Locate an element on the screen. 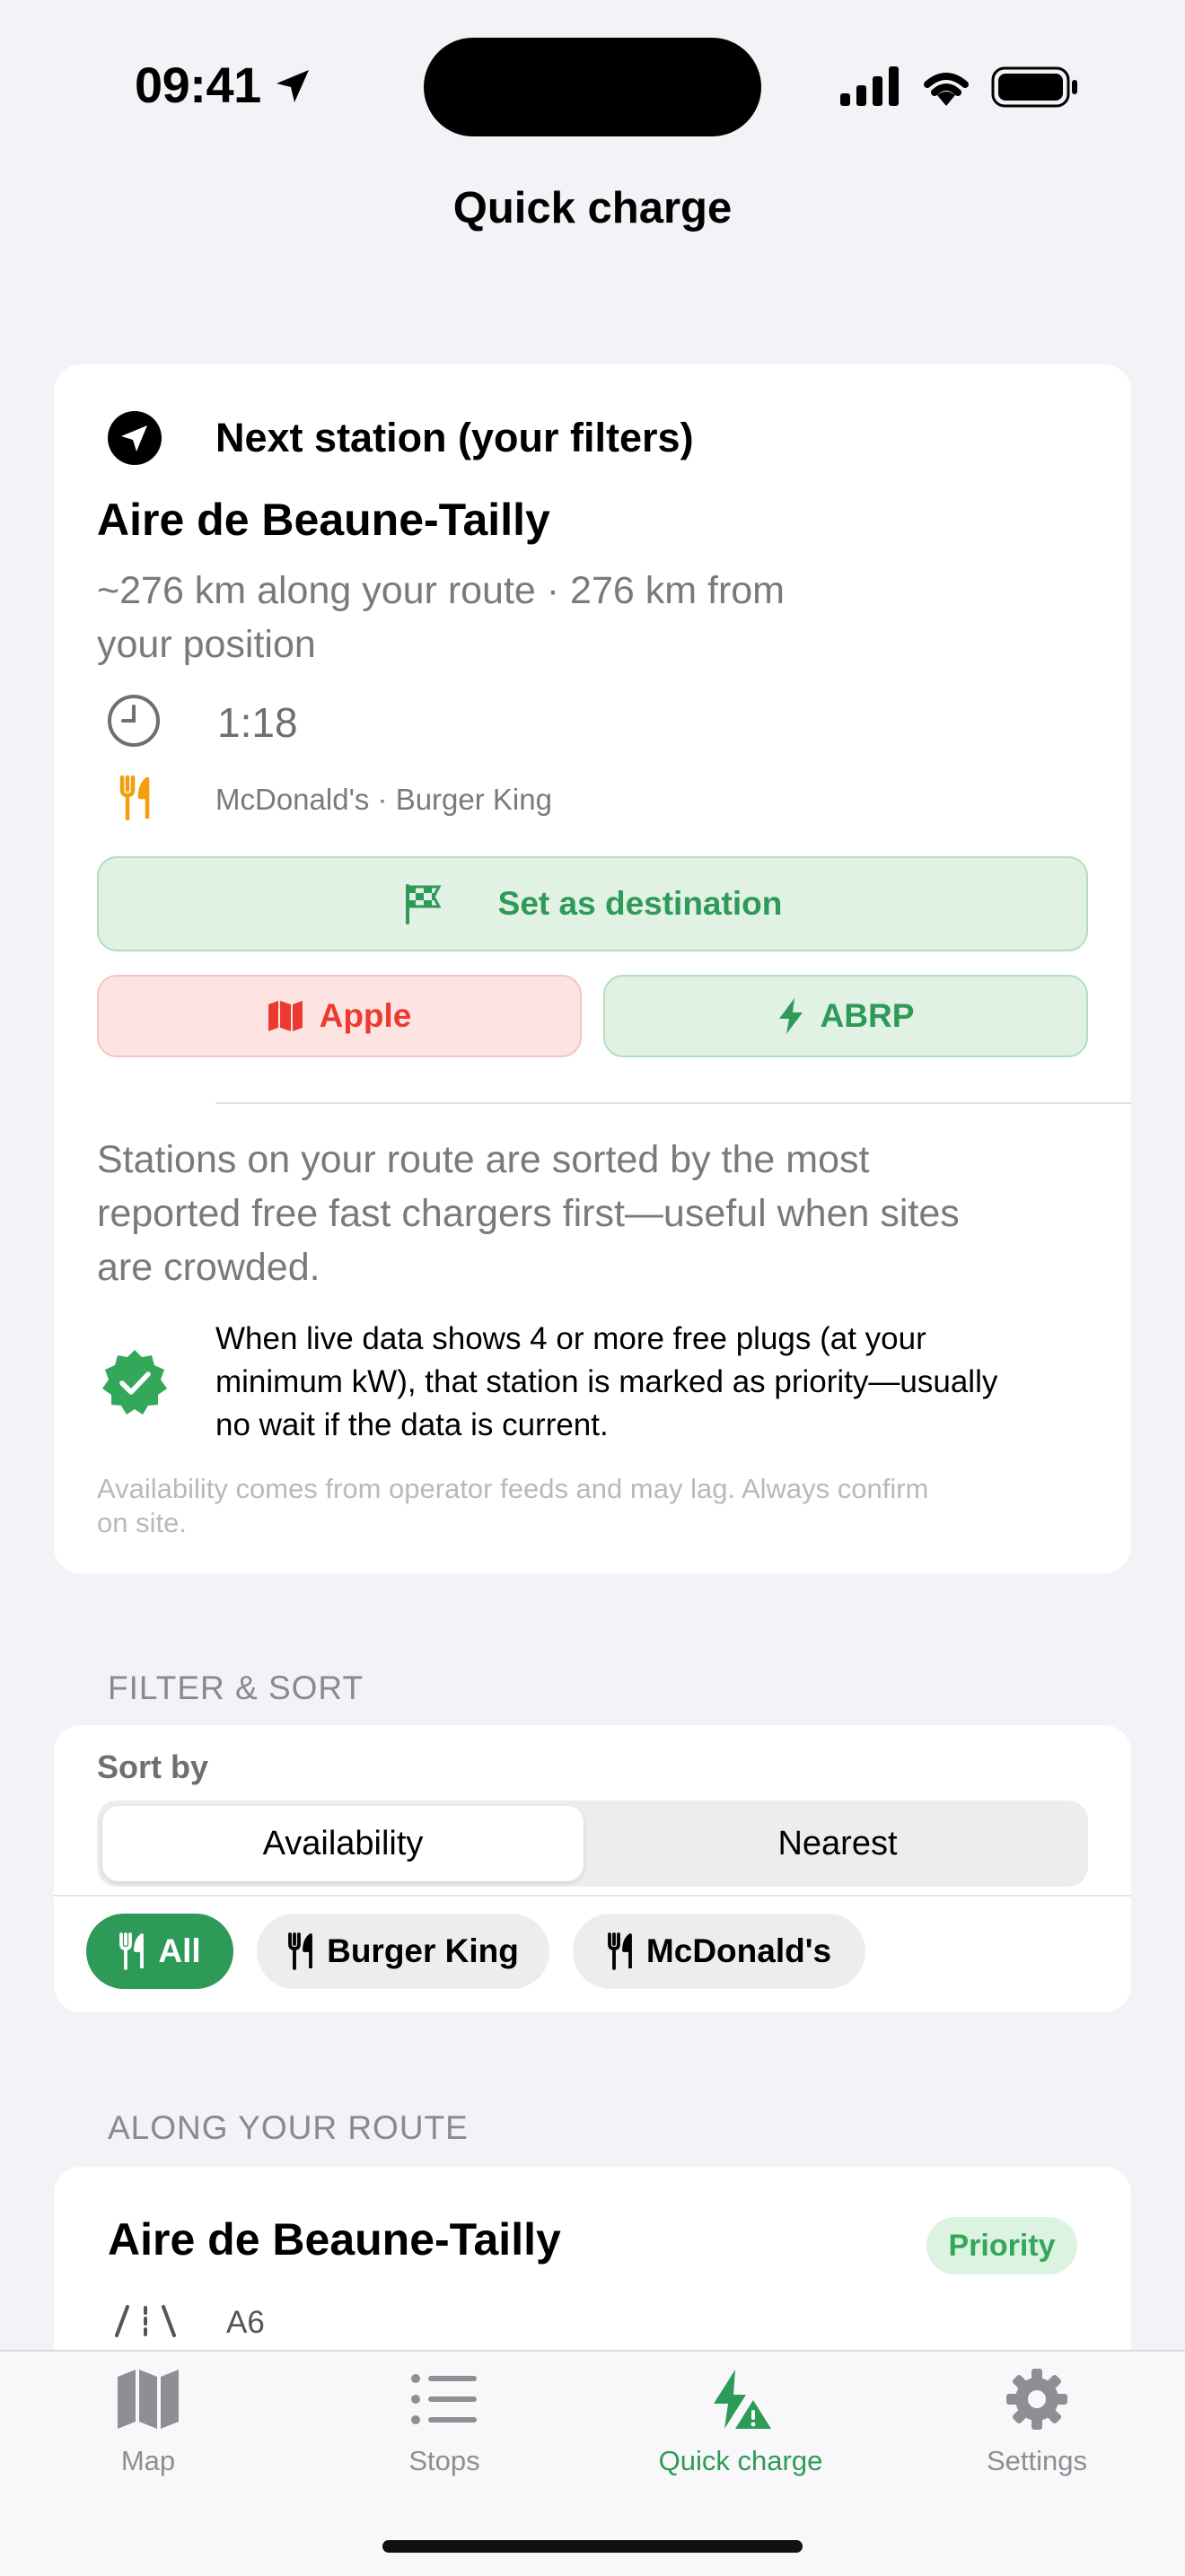 Image resolution: width=1185 pixels, height=2576 pixels. wifi-icon is located at coordinates (946, 89).